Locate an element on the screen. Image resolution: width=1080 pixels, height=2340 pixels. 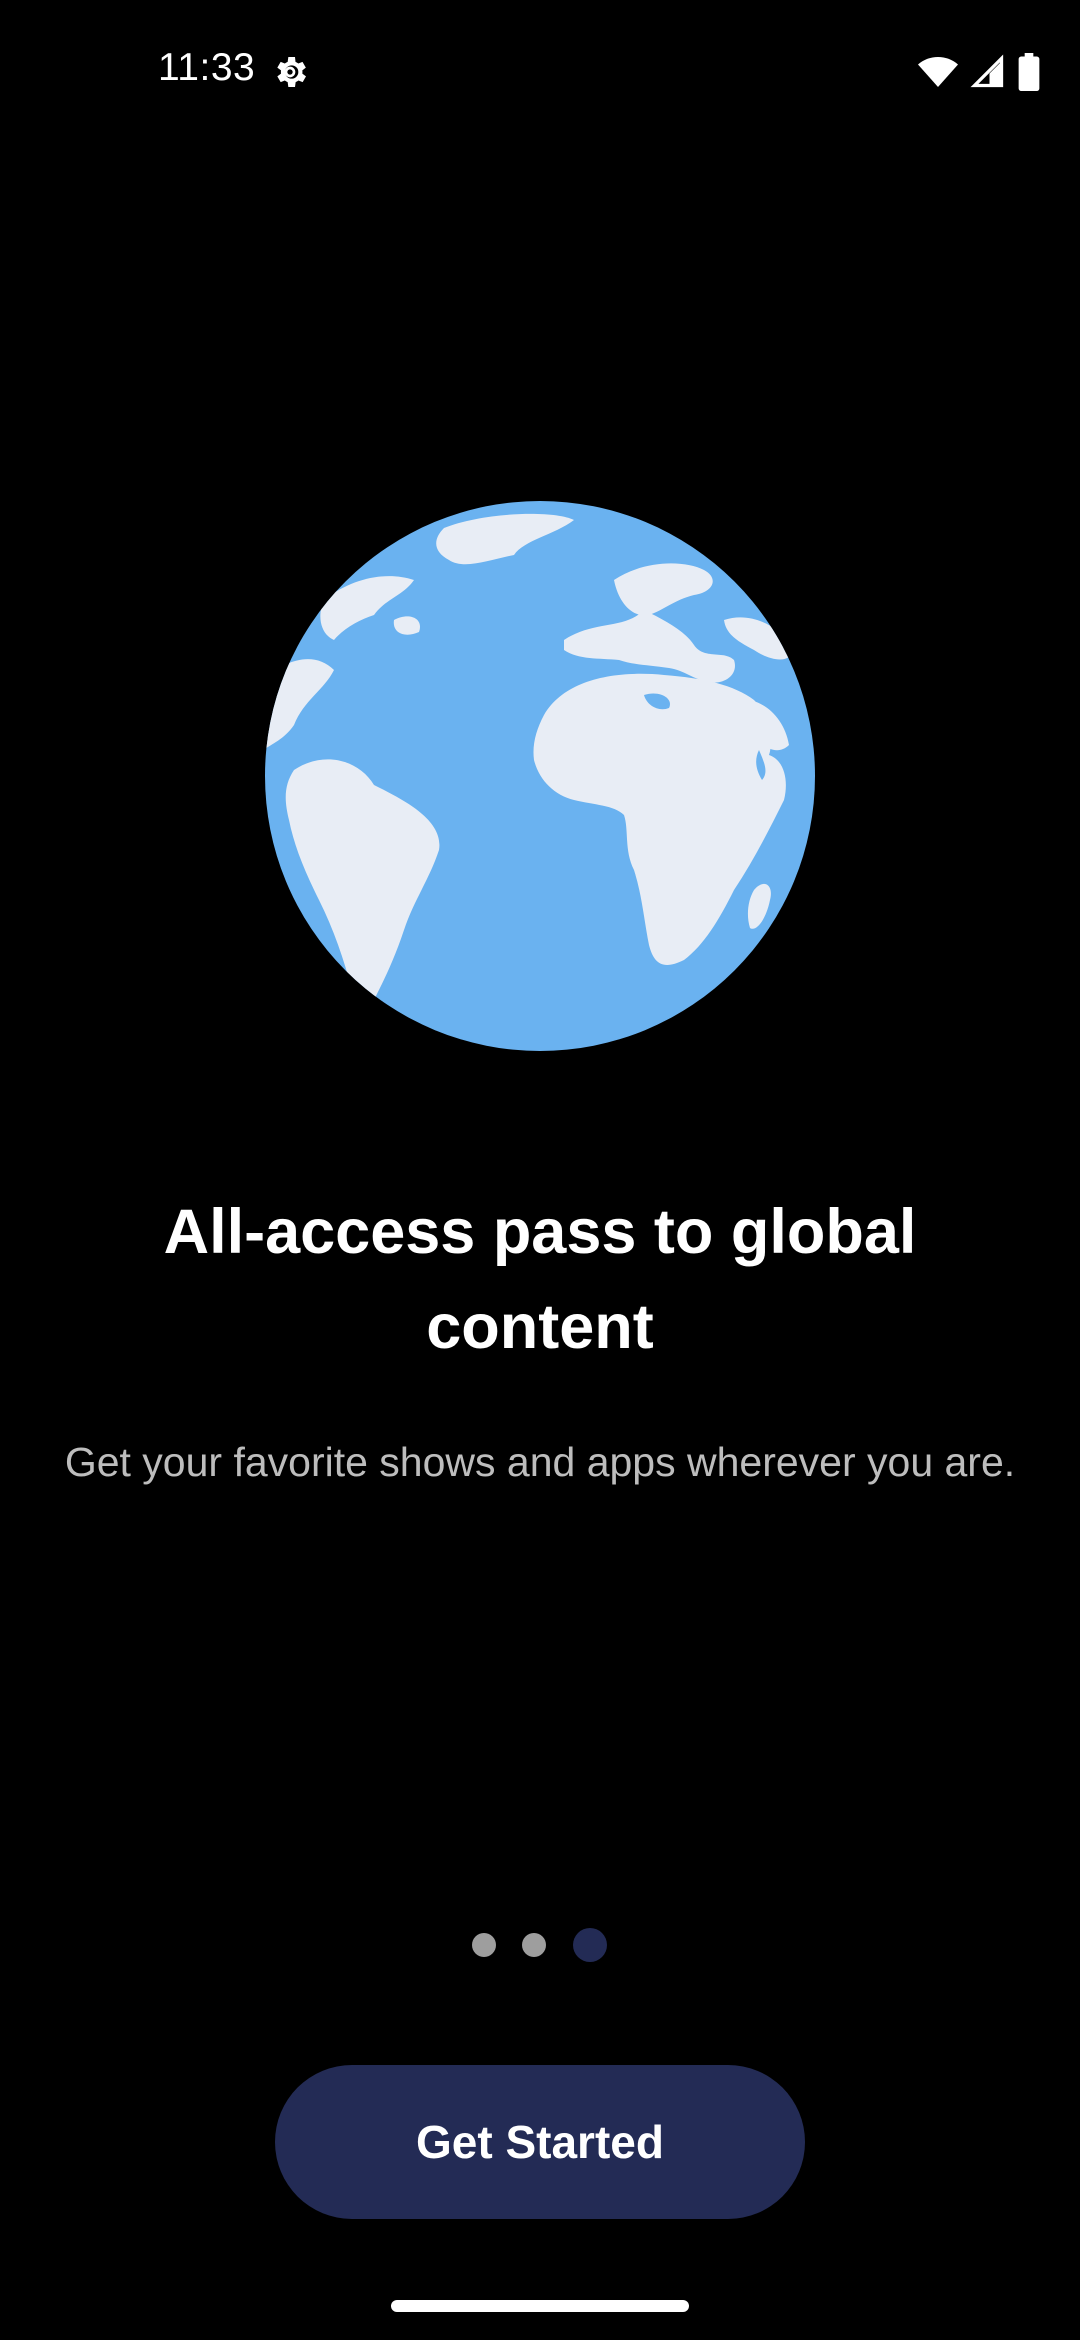
status-indicators is located at coordinates (979, 72).